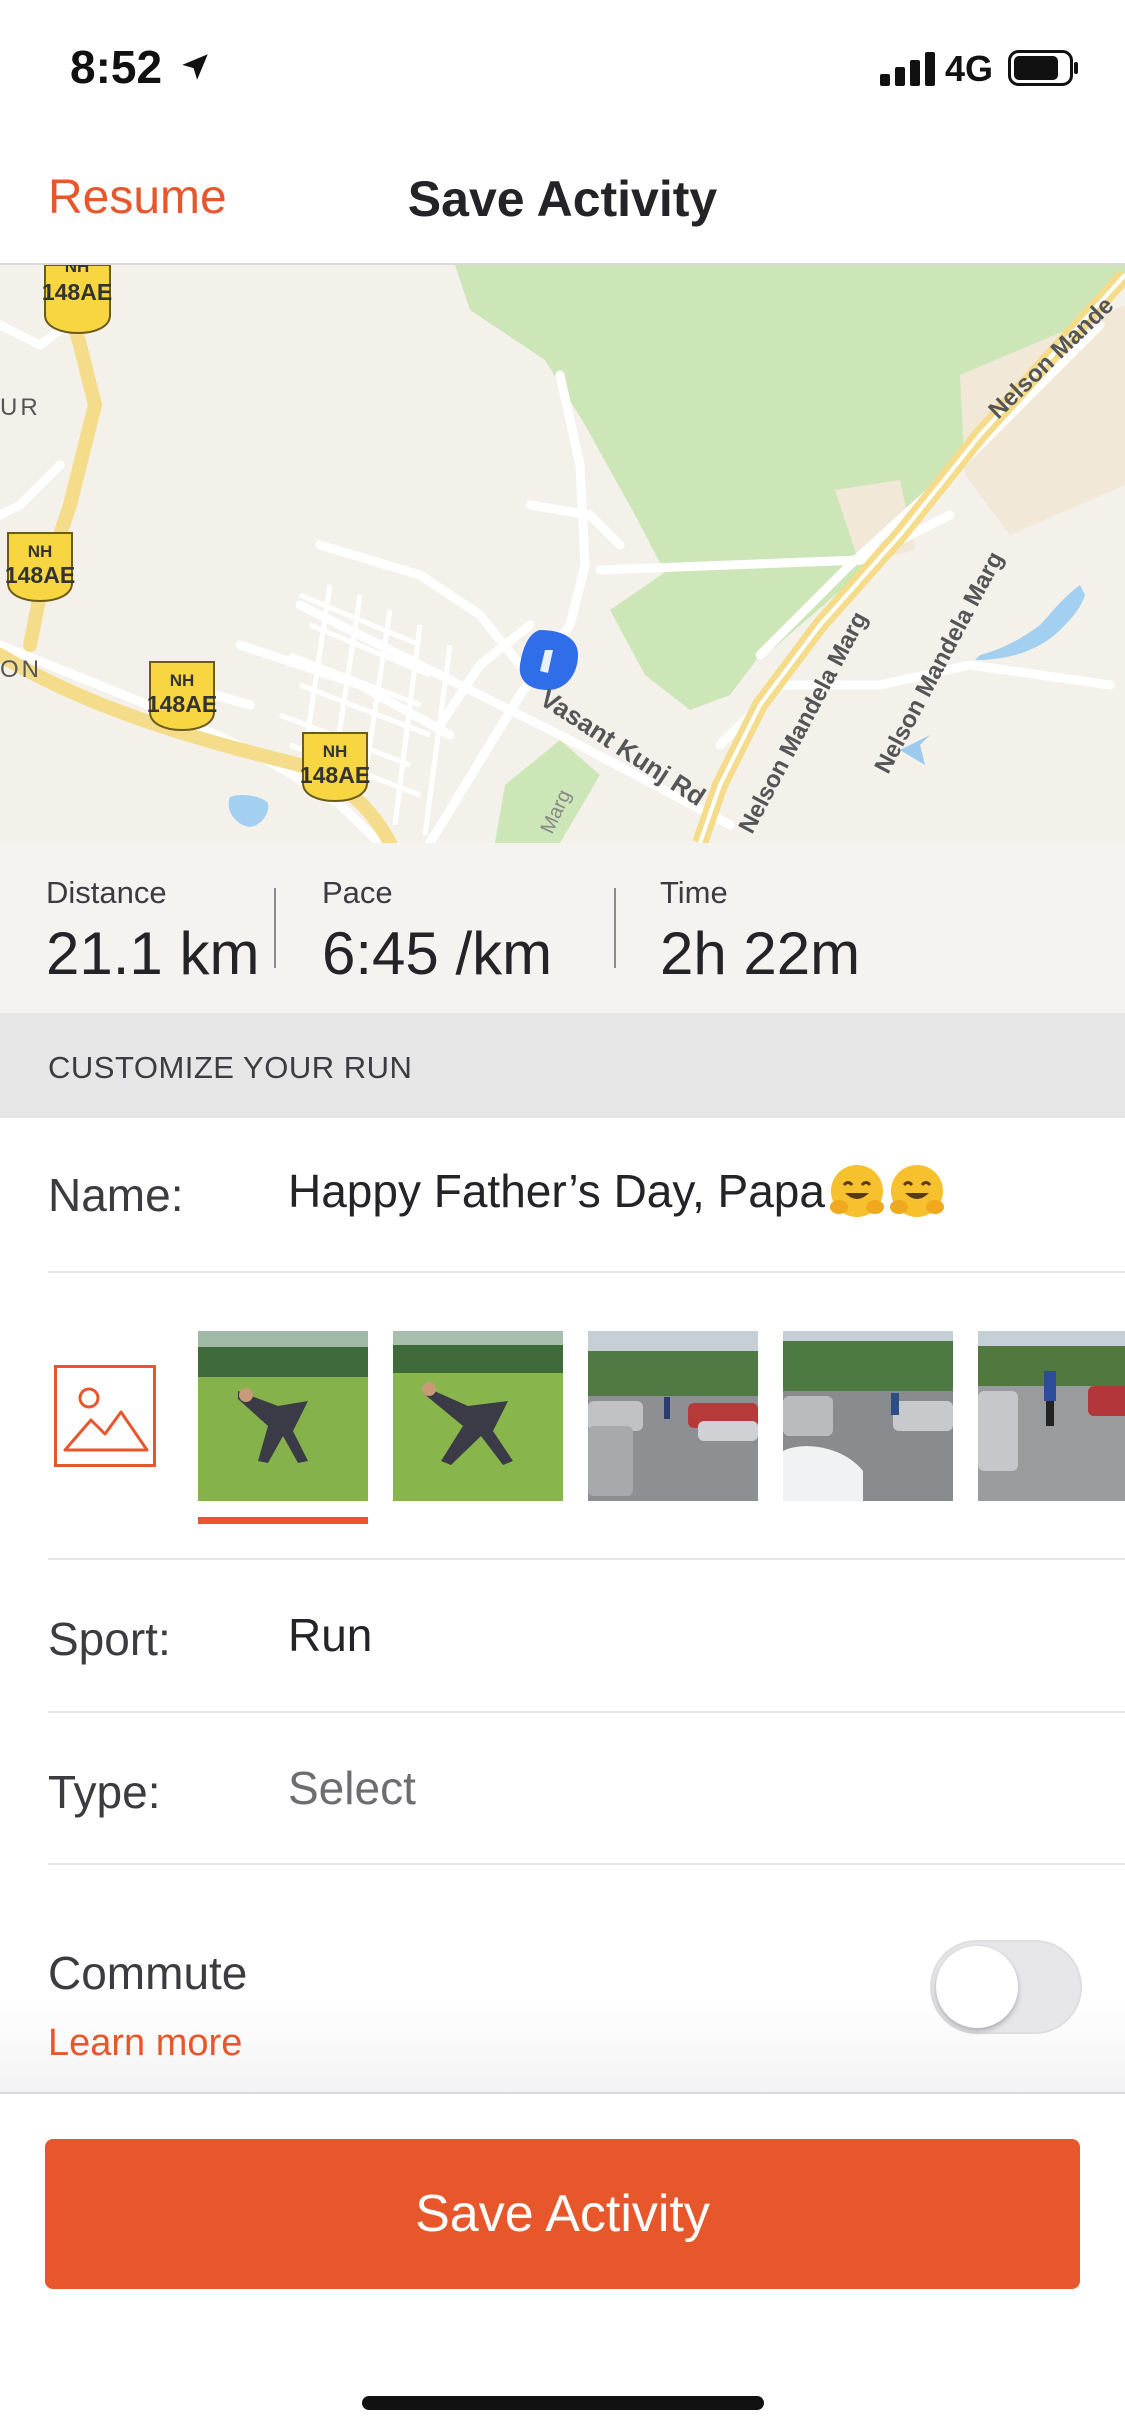  I want to click on type-select: Select, so click(352, 1788).